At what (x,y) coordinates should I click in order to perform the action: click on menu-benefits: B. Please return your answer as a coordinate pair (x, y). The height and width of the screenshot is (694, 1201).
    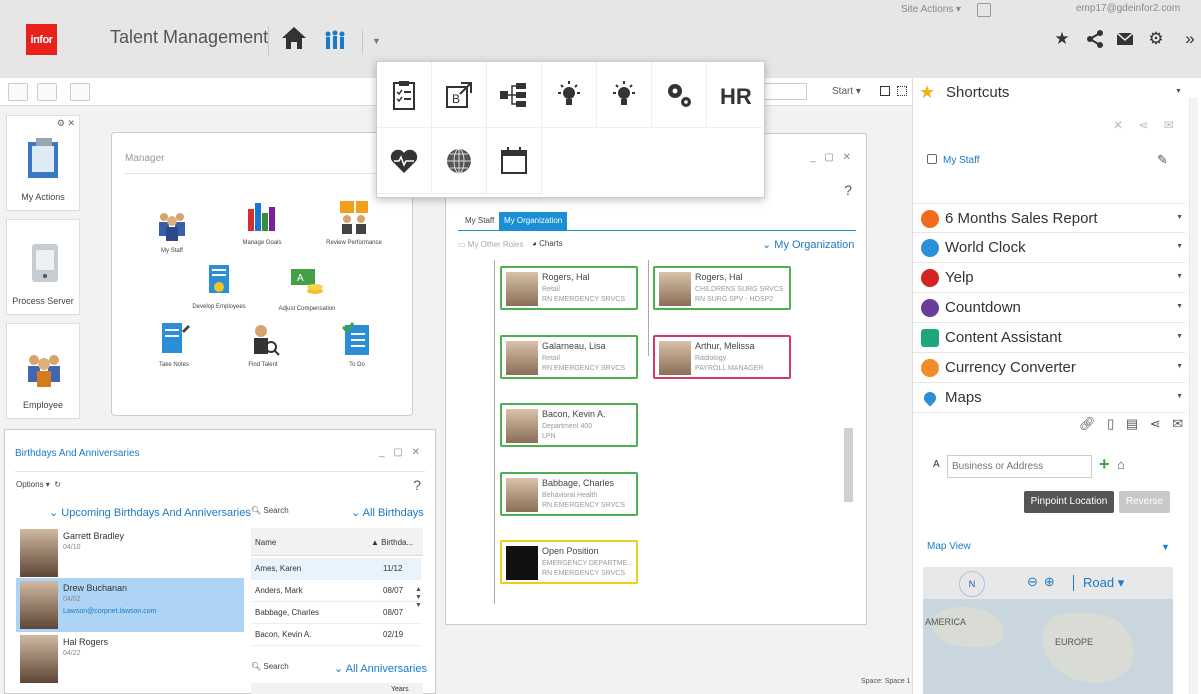
    Looking at the image, I should click on (459, 95).